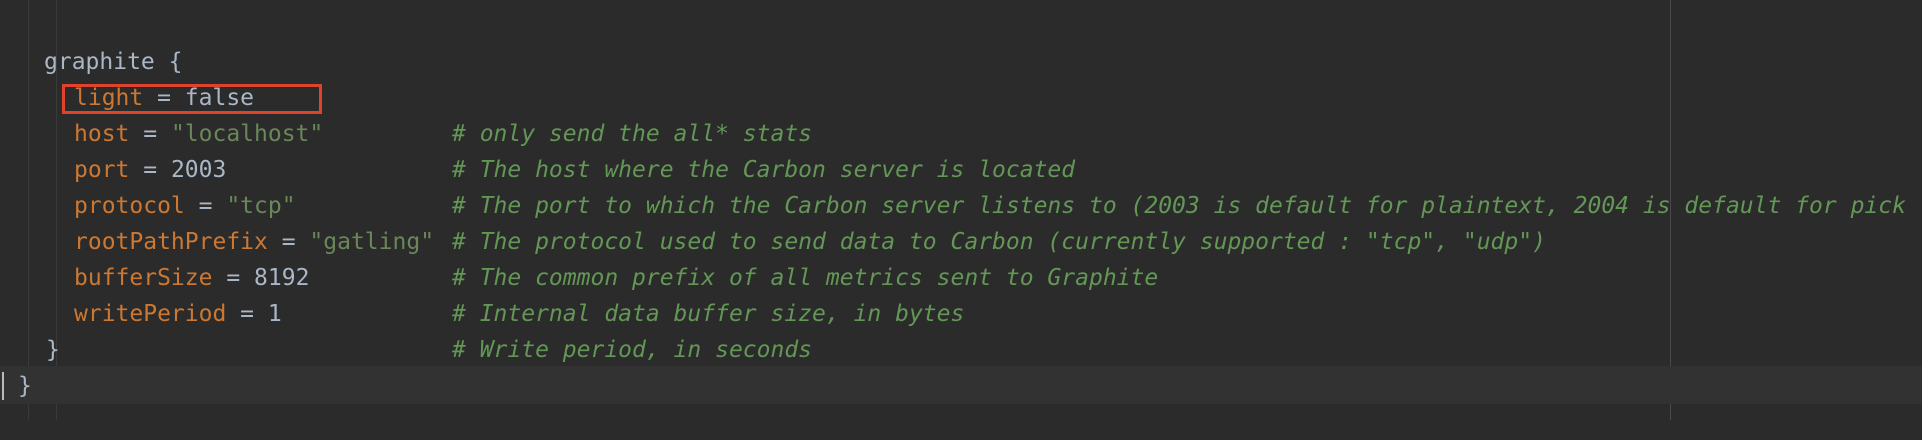  Describe the element at coordinates (113, 62) in the screenshot. I see `block-open: graphite {` at that location.